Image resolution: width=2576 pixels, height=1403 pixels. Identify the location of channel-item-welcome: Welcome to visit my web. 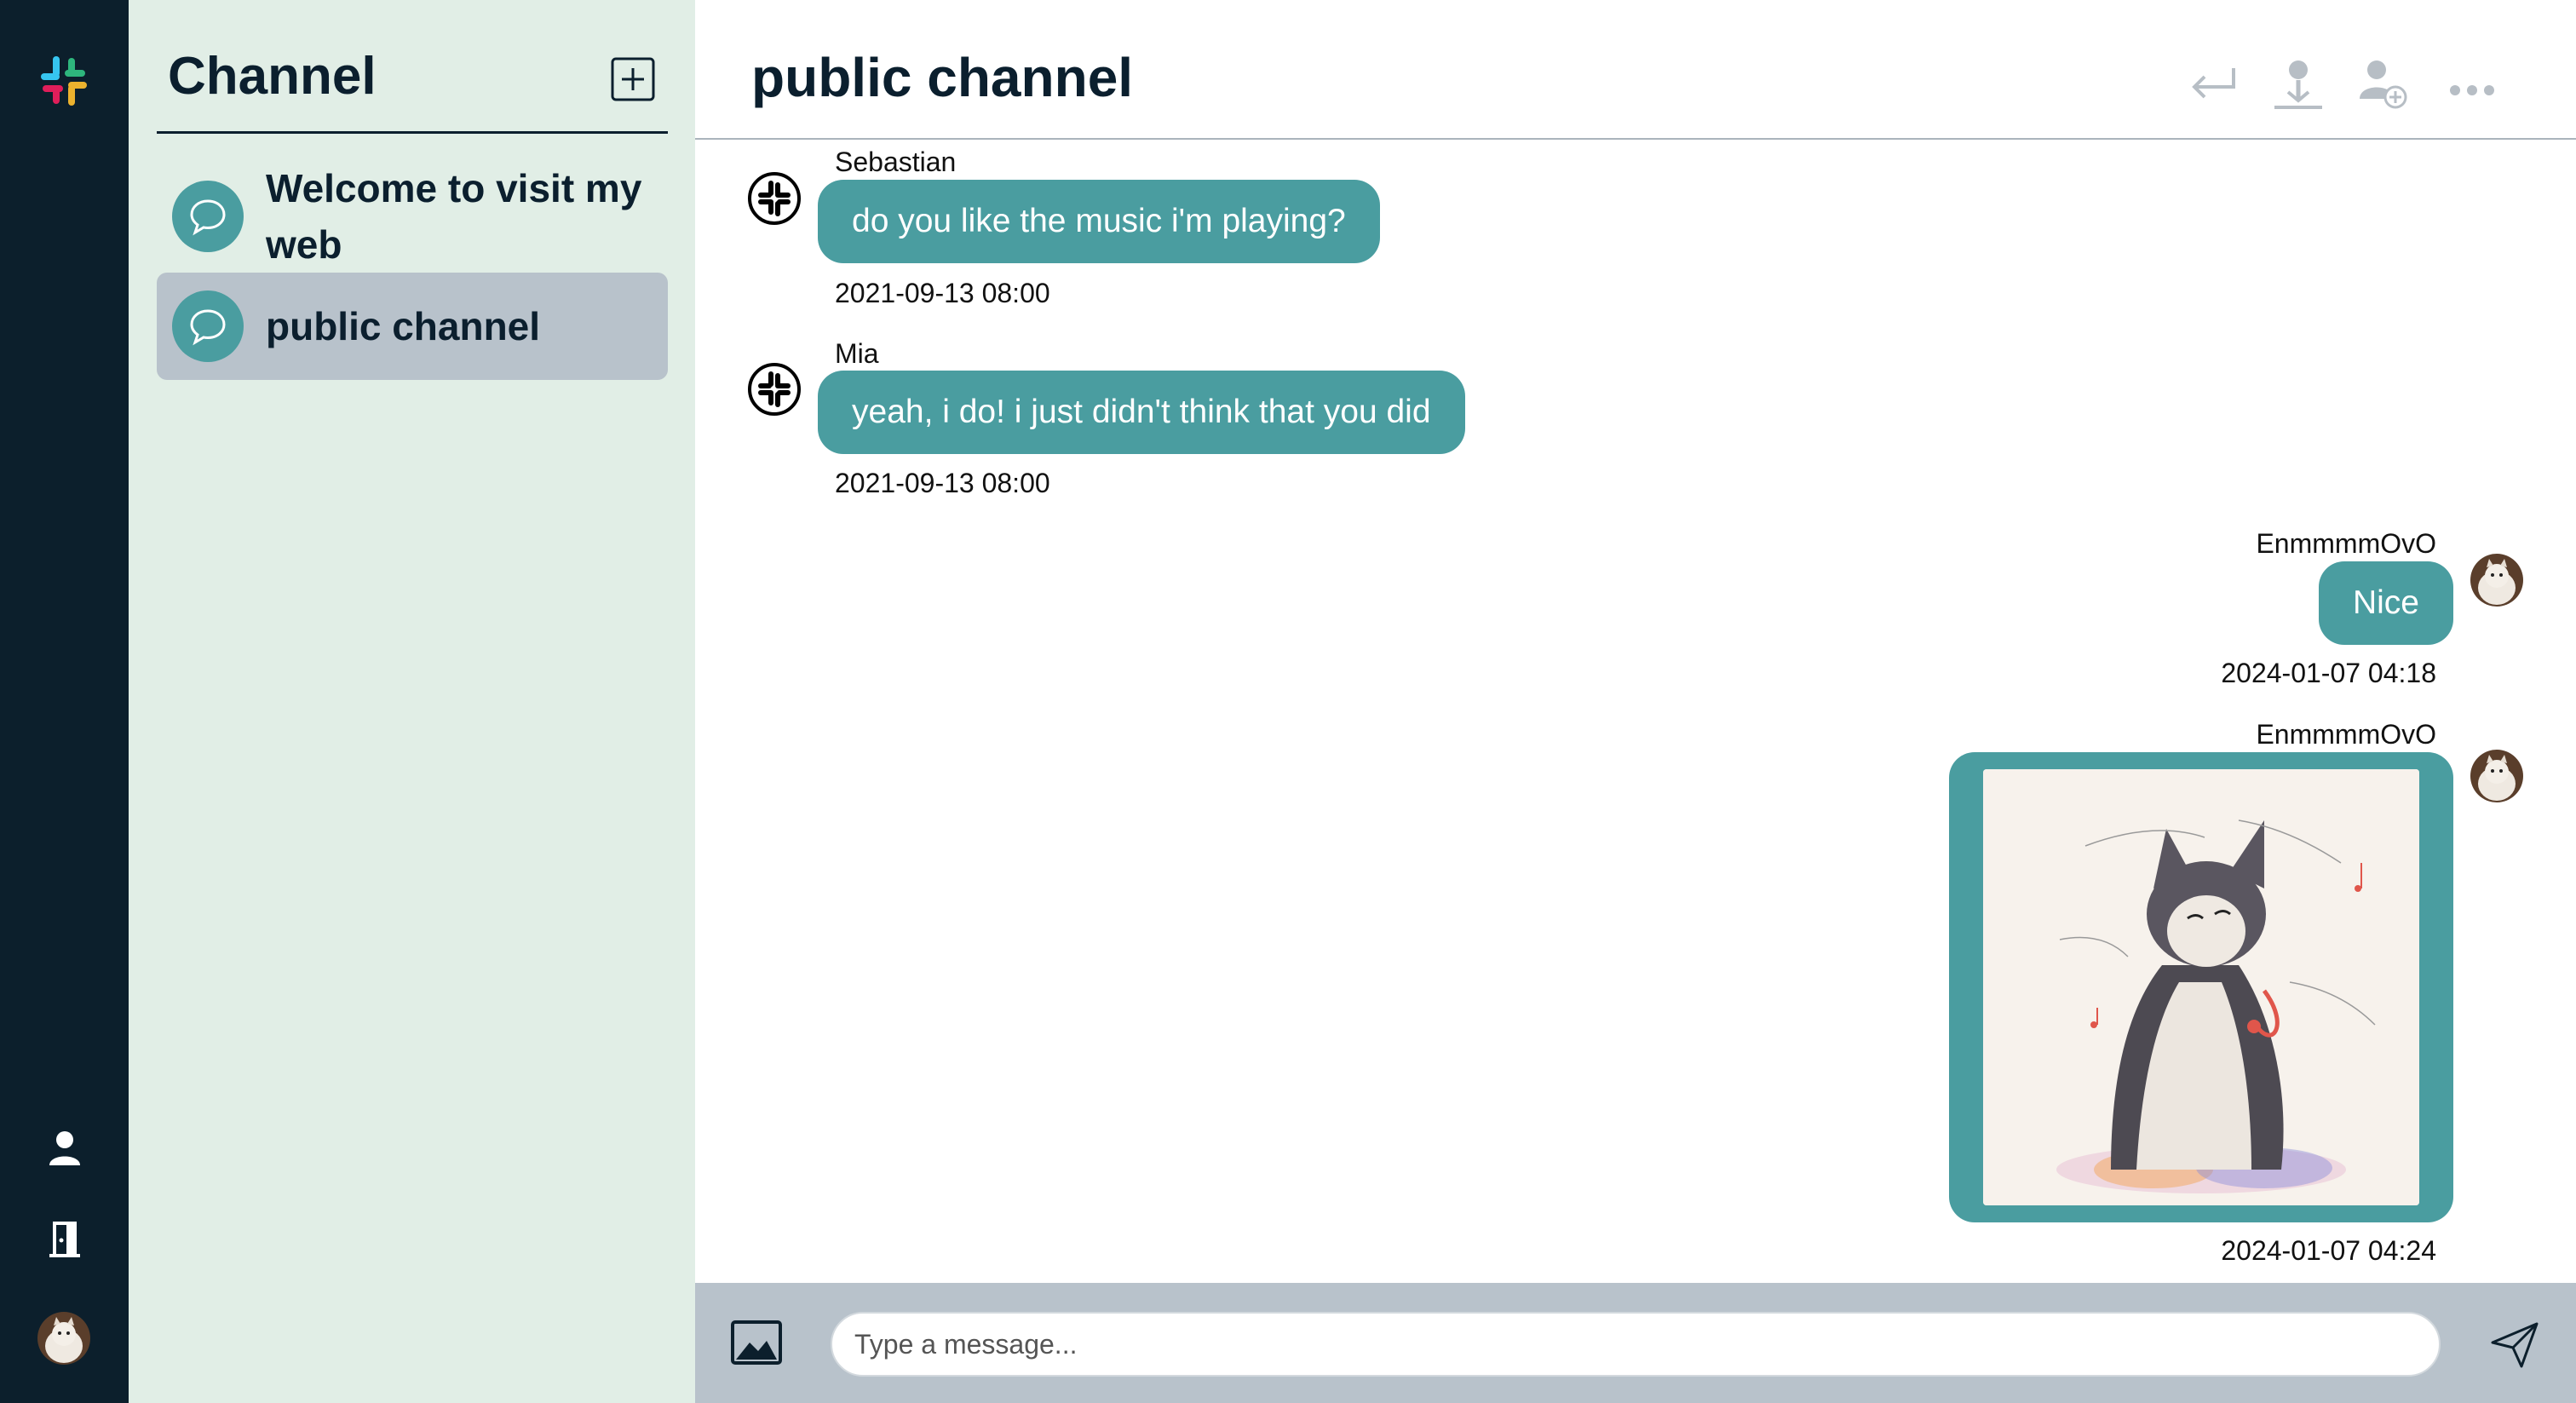
(413, 216).